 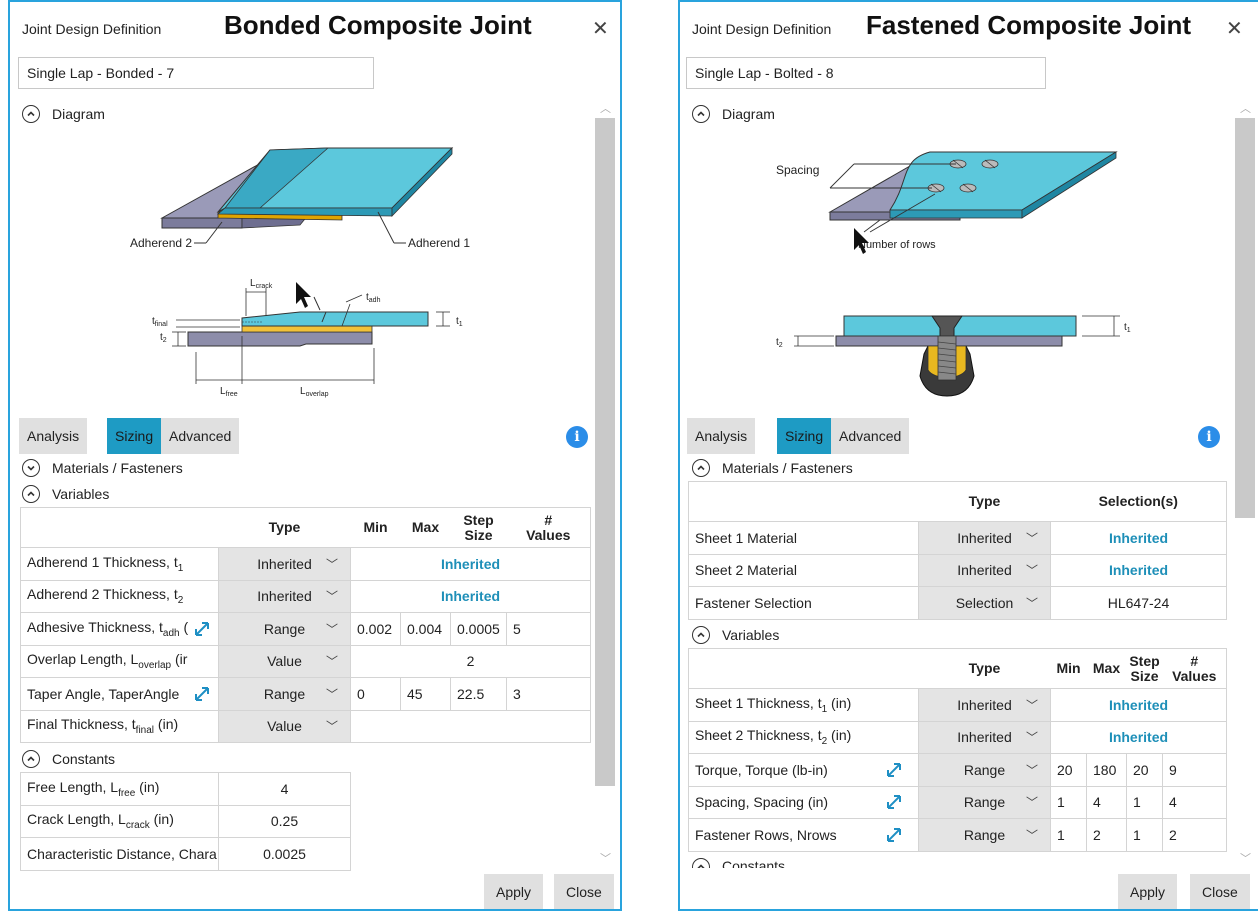 I want to click on row-label: Overlap Length, Loverlap (ir, so click(x=119, y=661).